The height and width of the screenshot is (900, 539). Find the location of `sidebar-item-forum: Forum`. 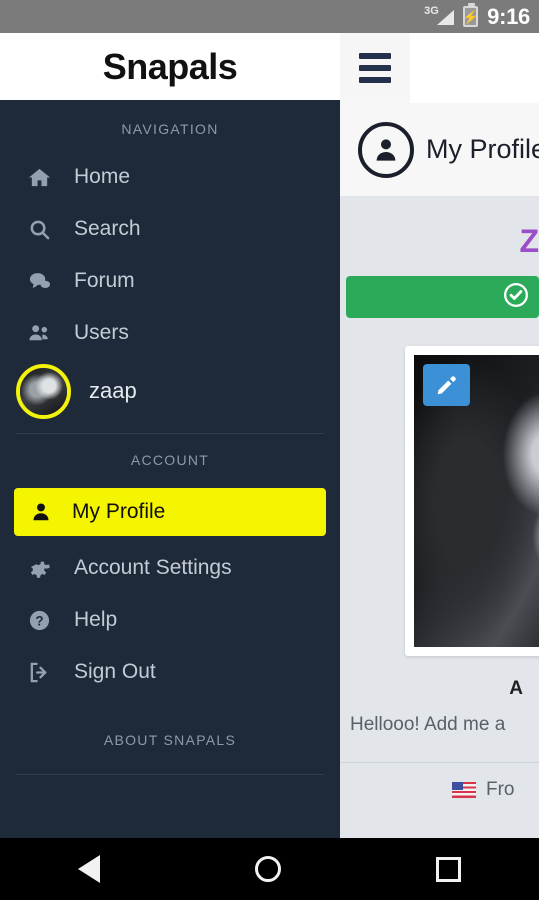

sidebar-item-forum: Forum is located at coordinates (170, 281).